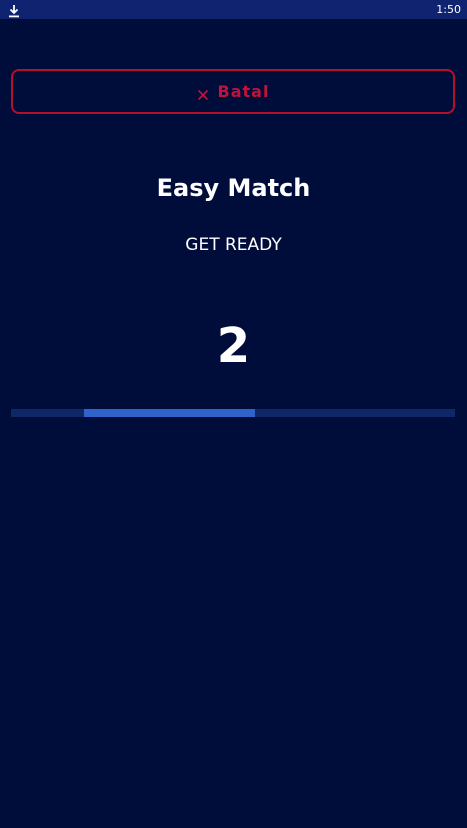 The image size is (467, 828). I want to click on download-icon, so click(14, 10).